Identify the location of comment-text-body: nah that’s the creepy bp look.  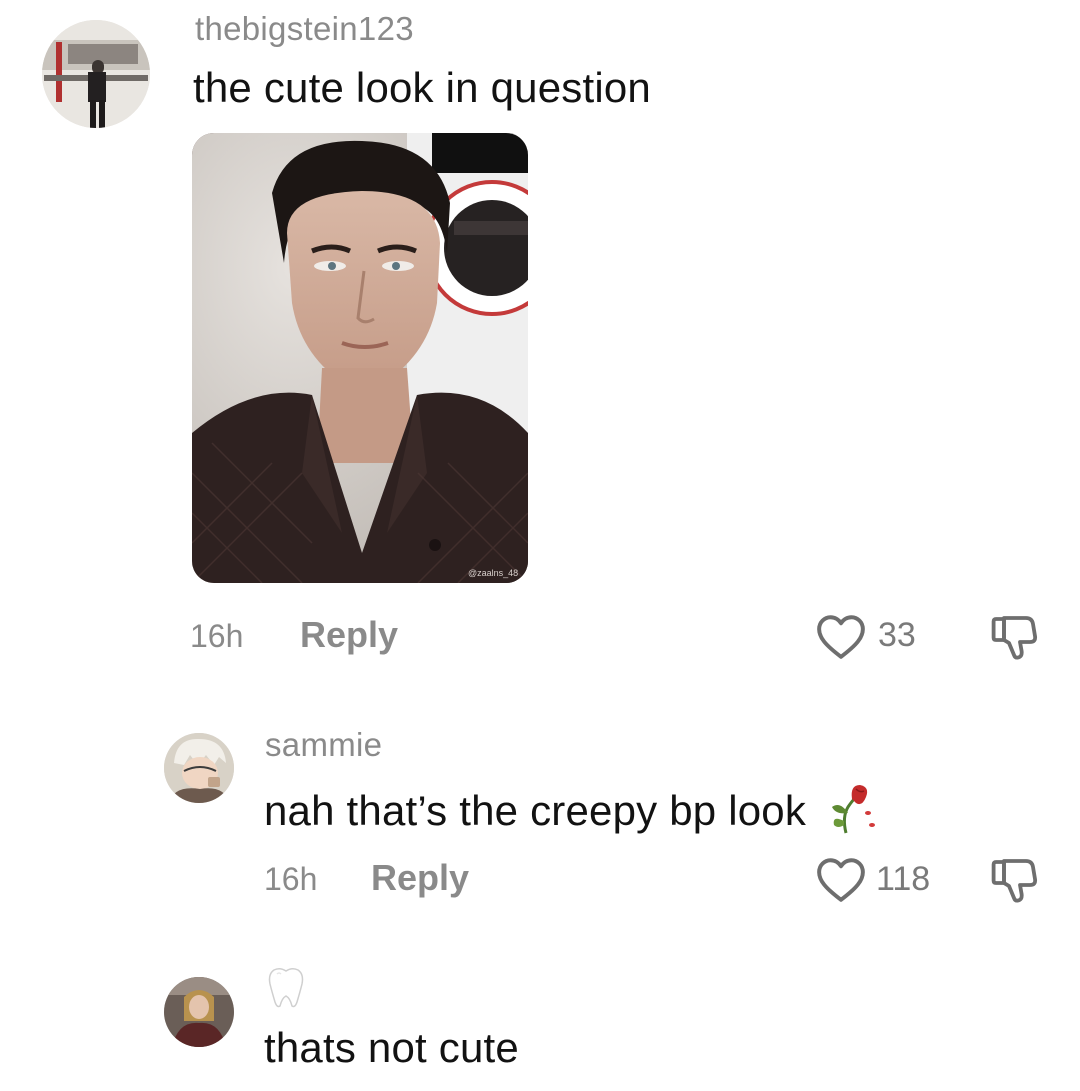
(535, 810).